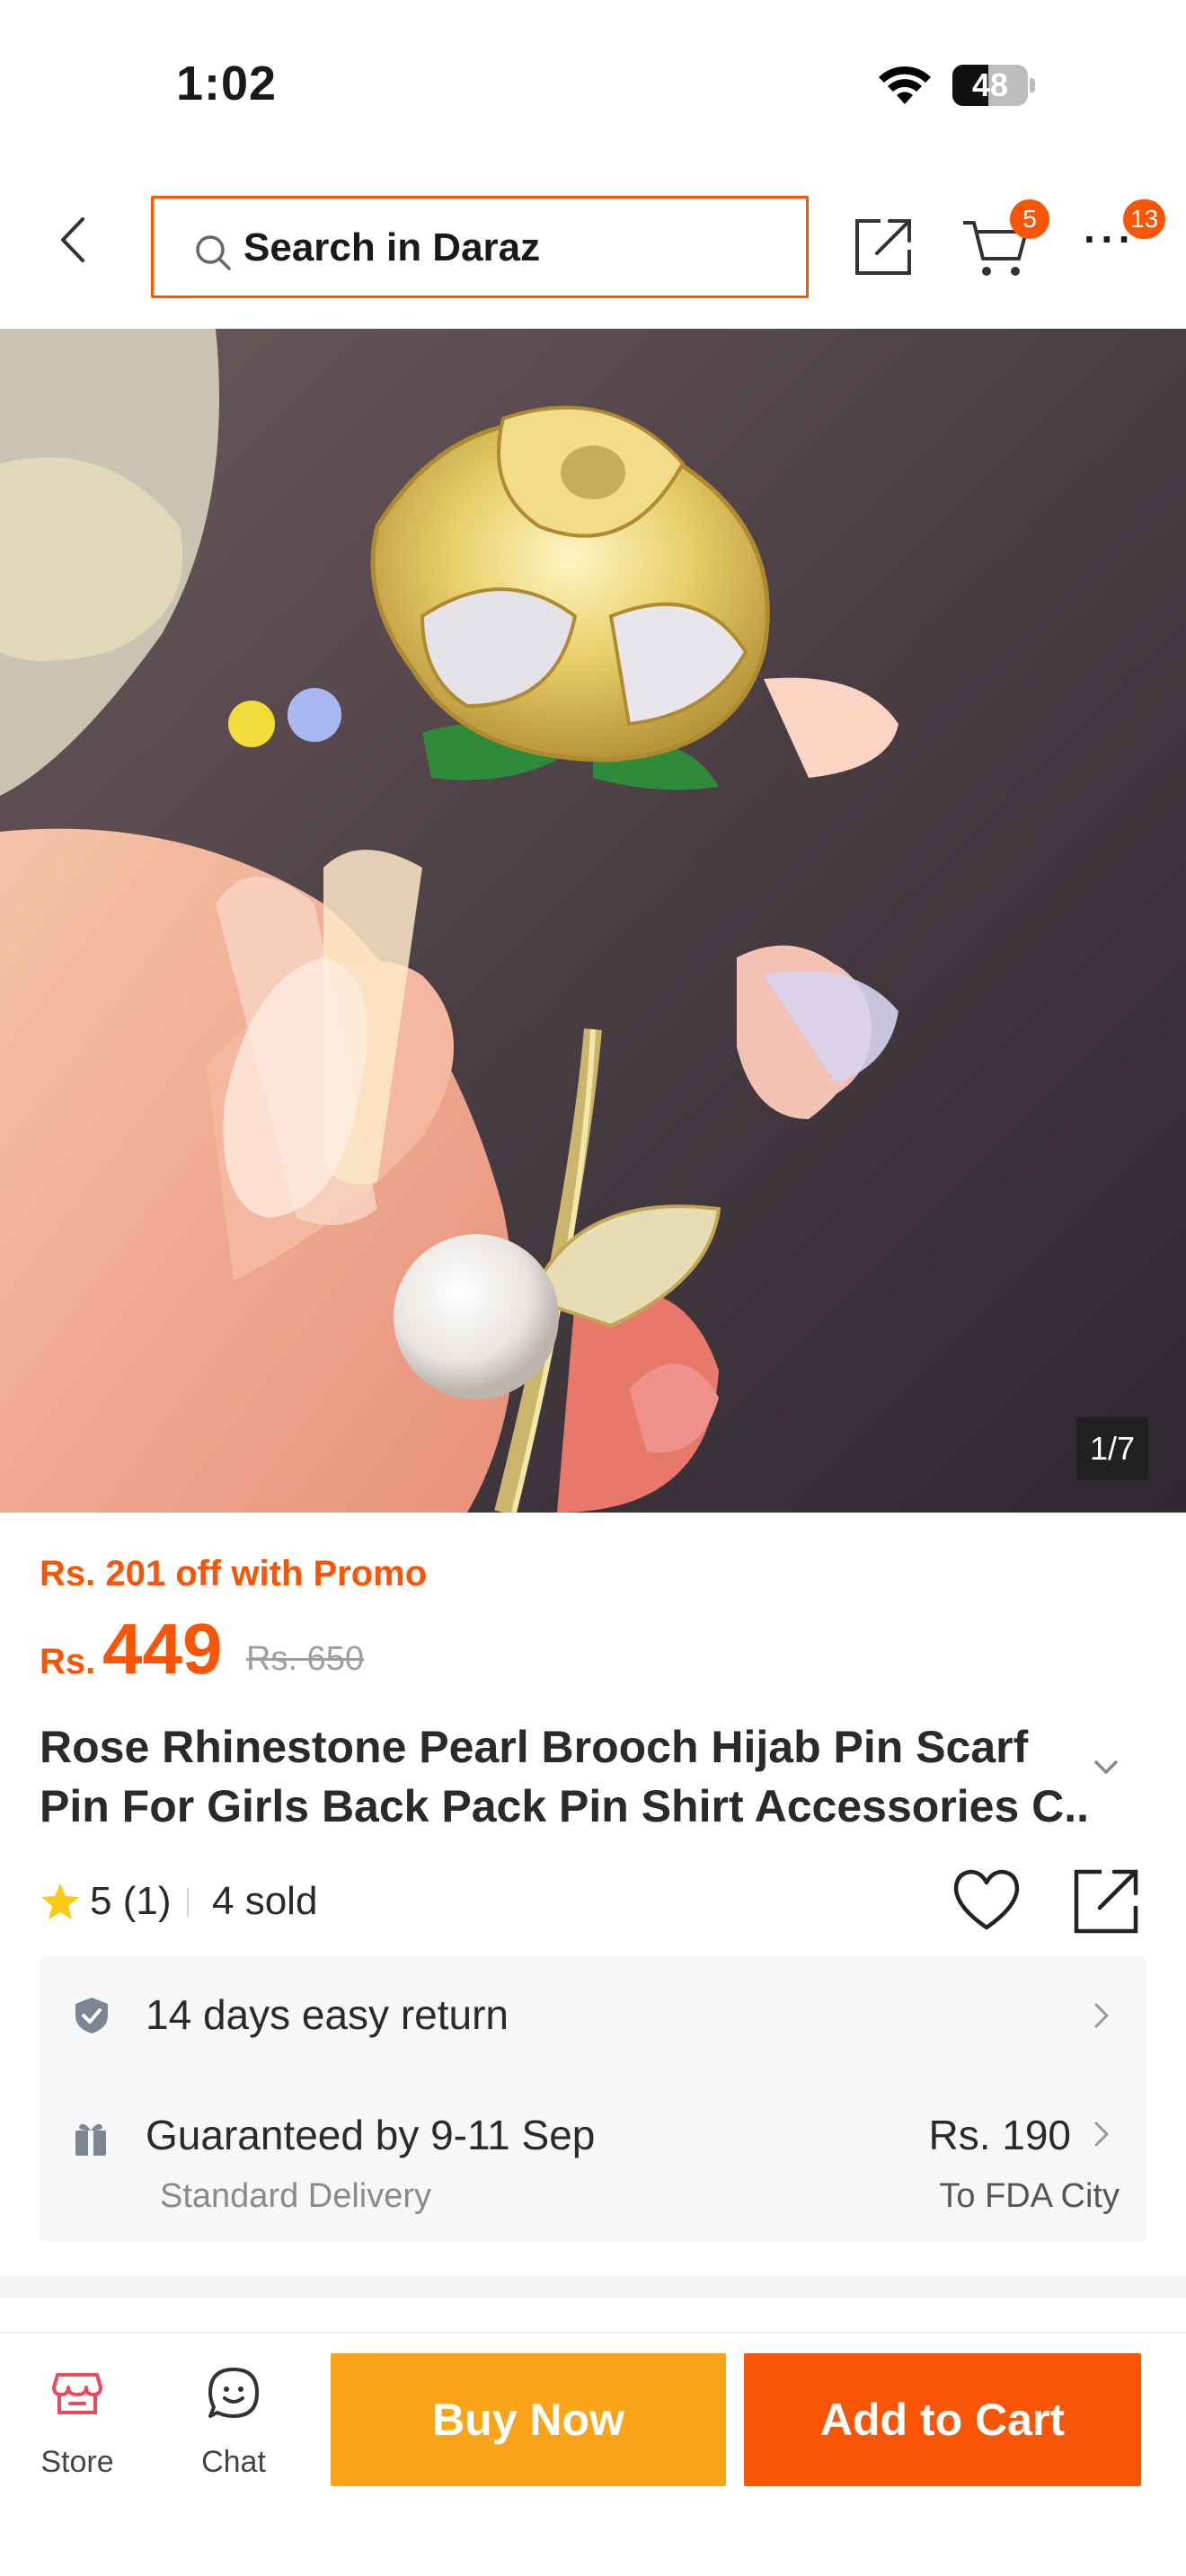  What do you see at coordinates (91, 2015) in the screenshot?
I see `shield-icon` at bounding box center [91, 2015].